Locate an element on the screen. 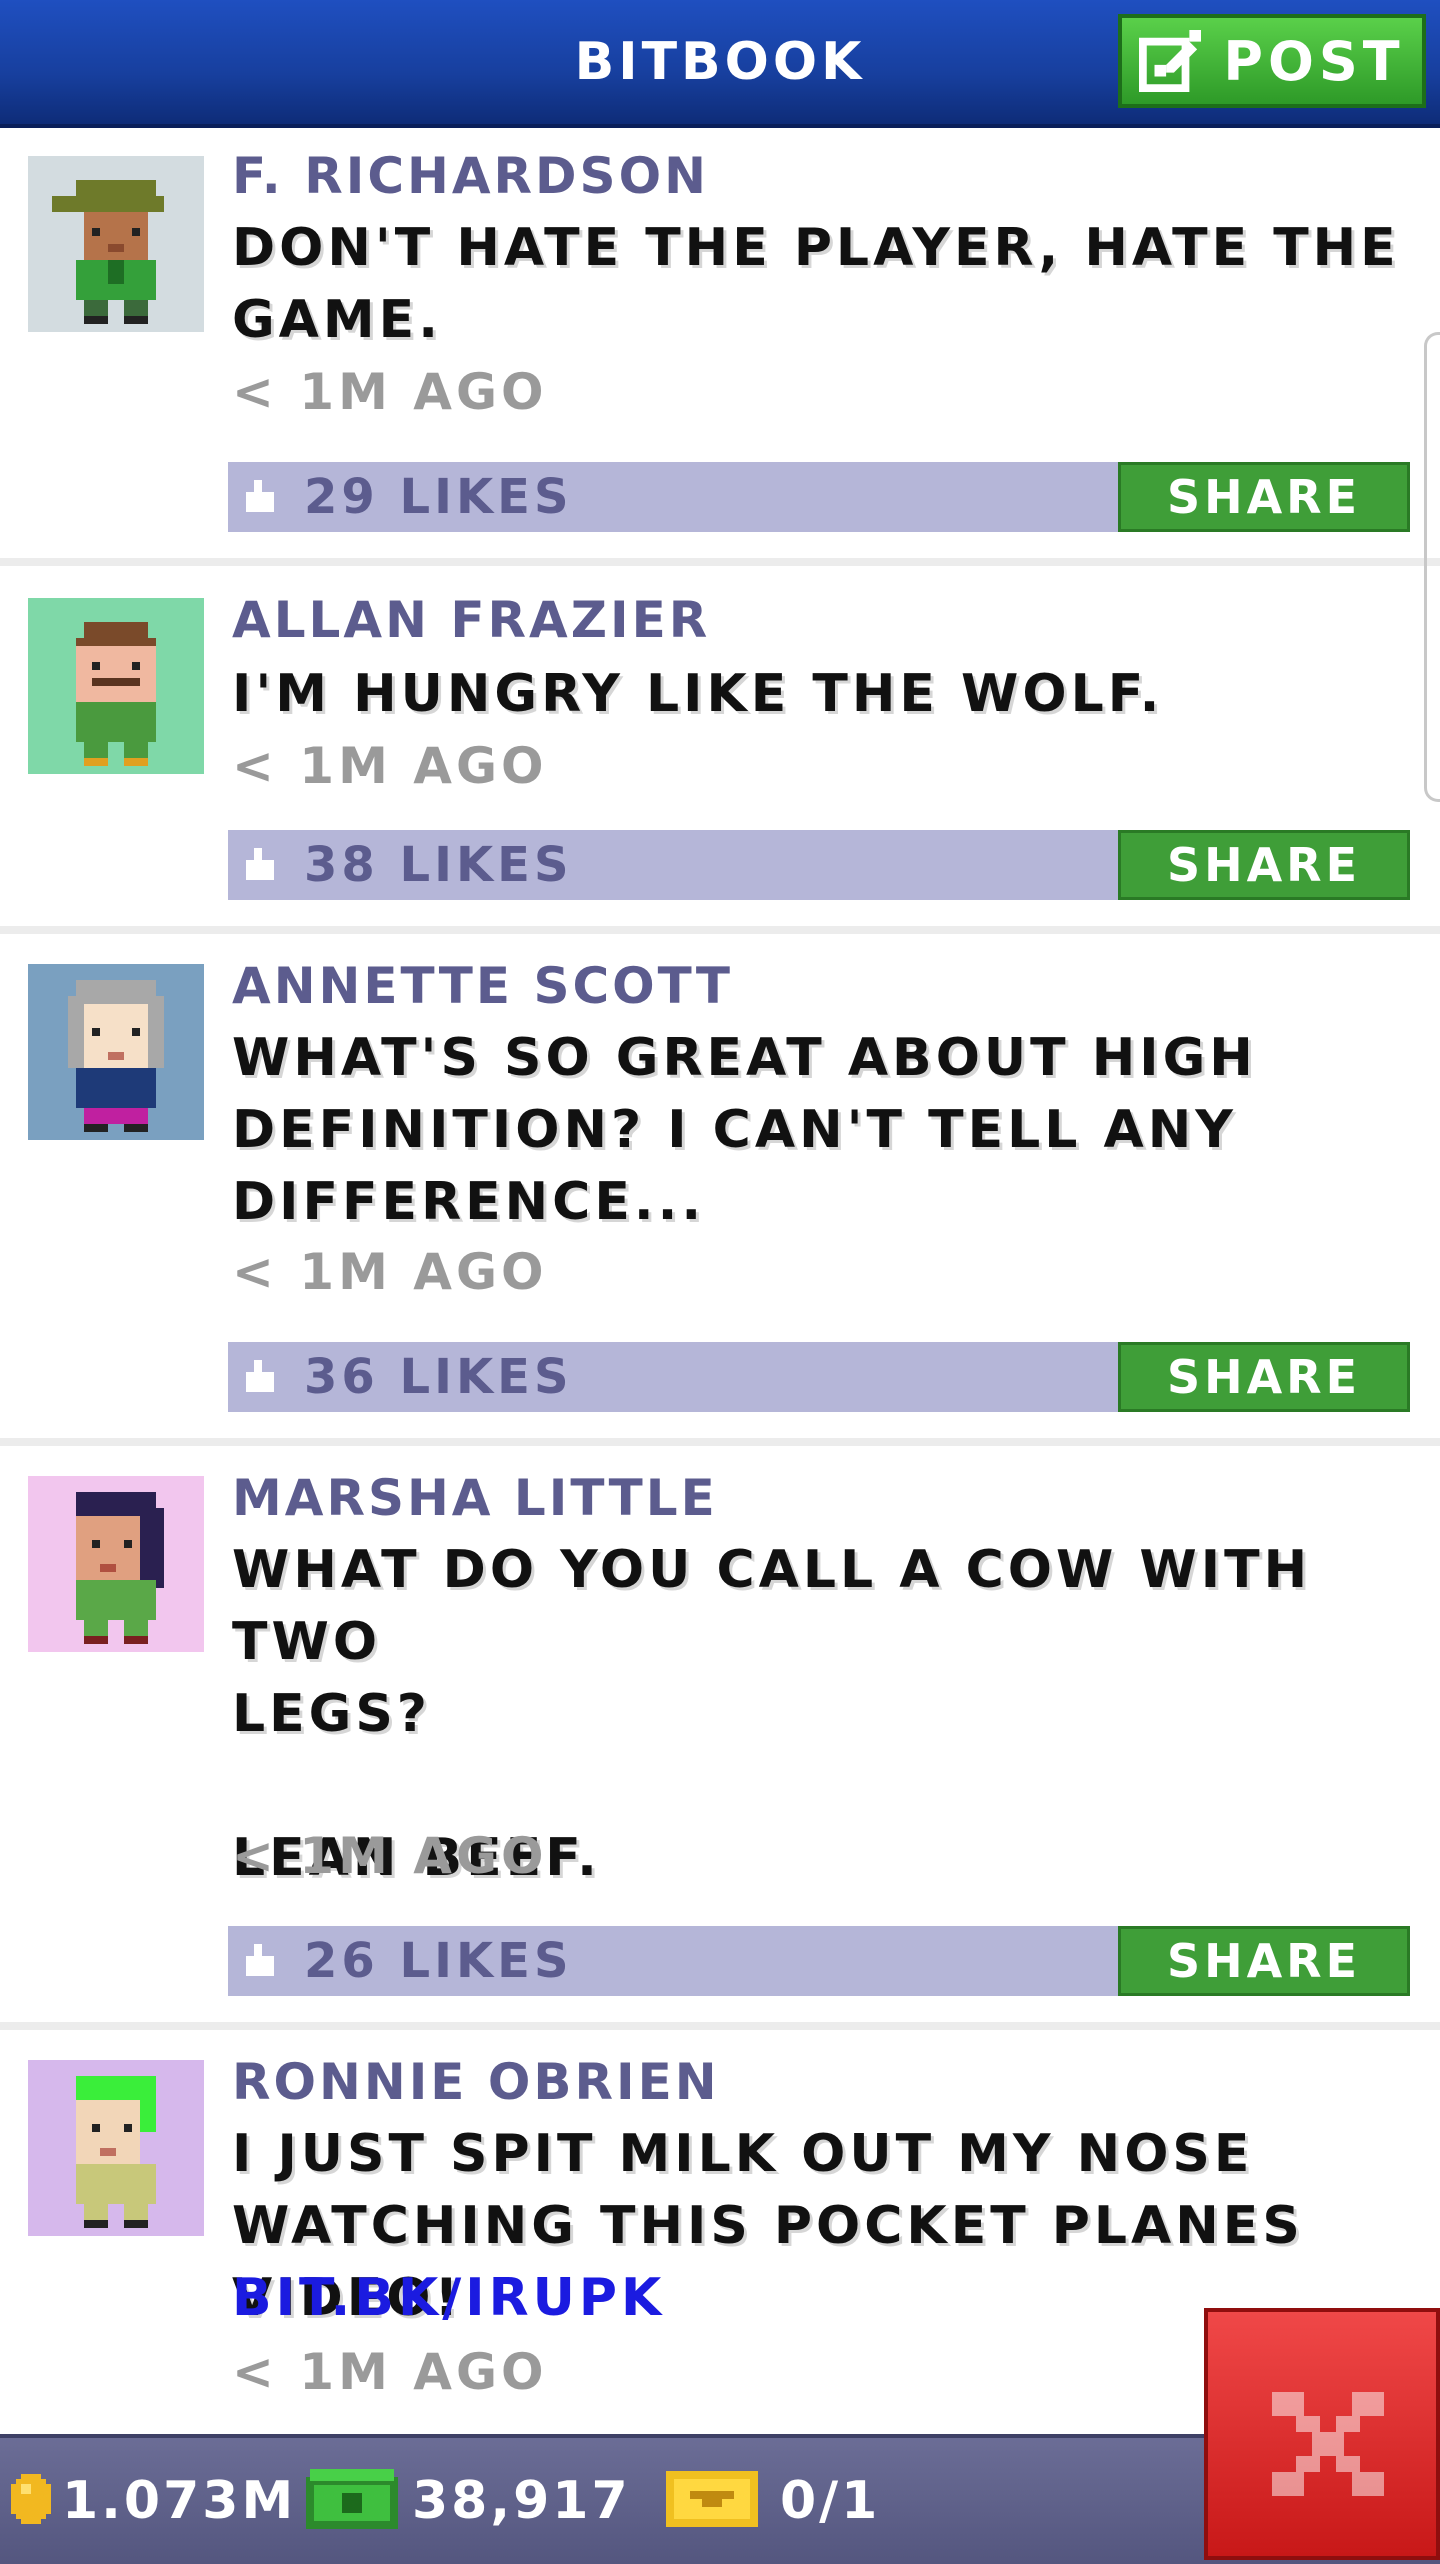  bux-stat: 38,917 is located at coordinates (468, 2501).